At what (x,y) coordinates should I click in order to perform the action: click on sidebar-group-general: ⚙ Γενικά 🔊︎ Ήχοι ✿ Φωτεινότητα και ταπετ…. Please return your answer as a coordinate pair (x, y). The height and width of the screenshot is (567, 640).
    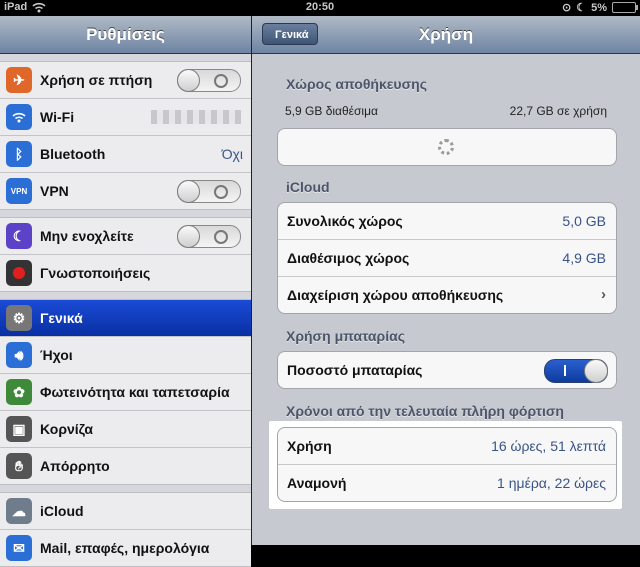
    Looking at the image, I should click on (125, 392).